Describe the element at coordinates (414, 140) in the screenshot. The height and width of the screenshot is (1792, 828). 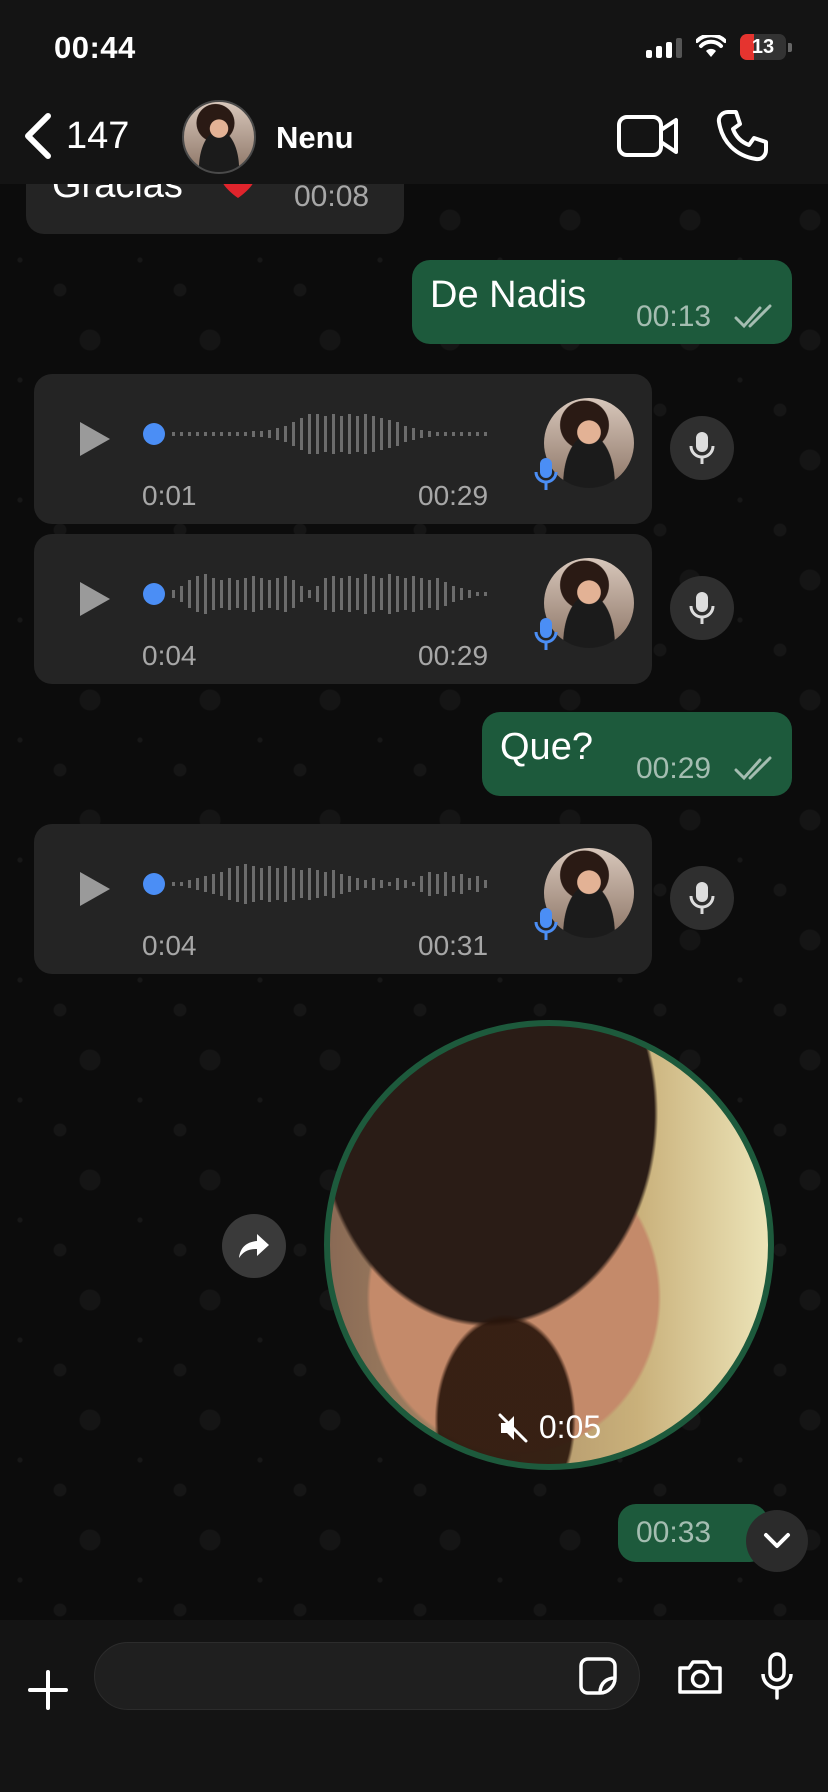
I see `chat-header: 147 Nenu` at that location.